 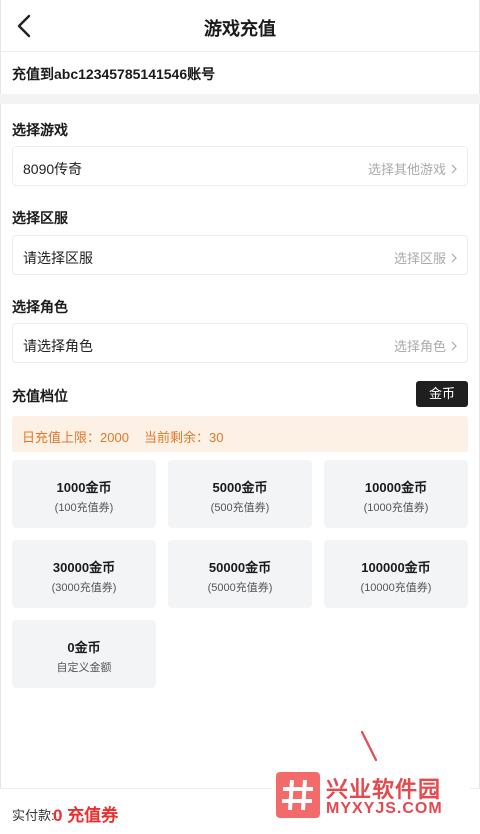 What do you see at coordinates (84, 668) in the screenshot?
I see `custom-amount-label: 自定义金额` at bounding box center [84, 668].